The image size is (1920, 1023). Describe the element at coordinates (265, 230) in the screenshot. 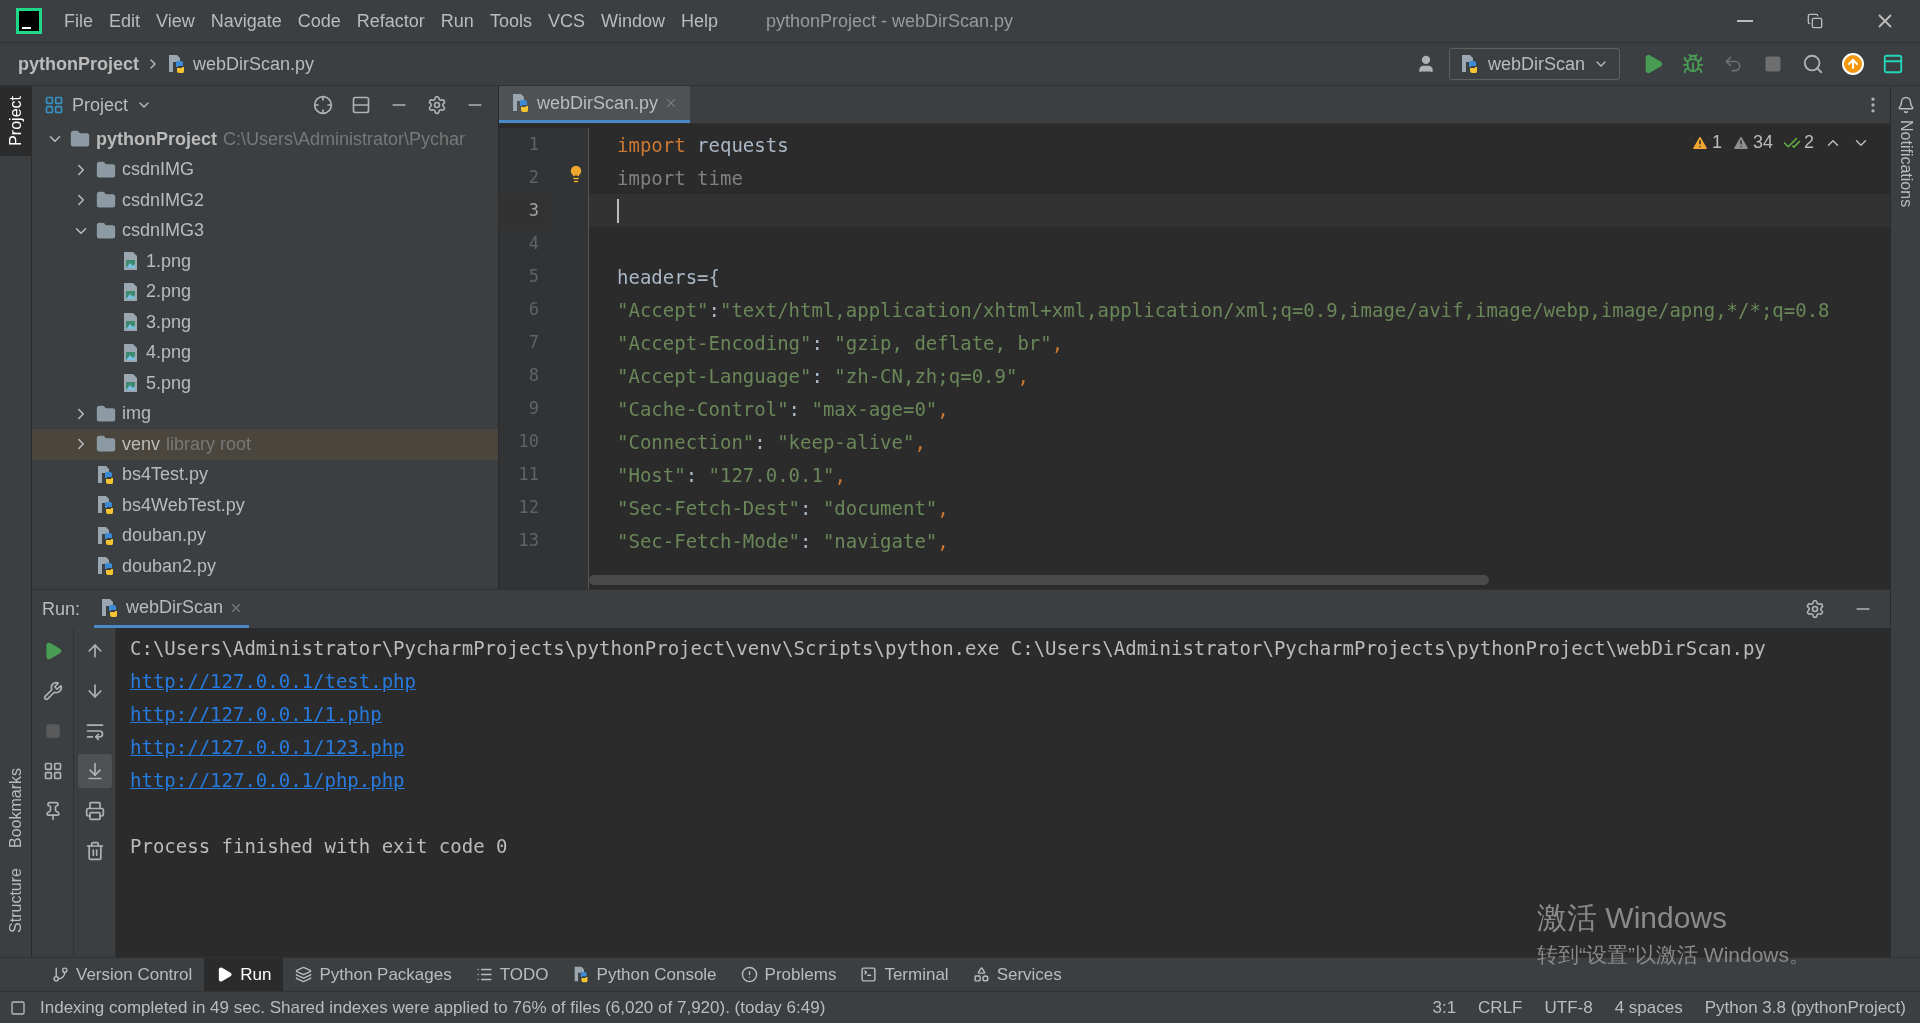

I see `tree-item: csdnIMG3` at that location.